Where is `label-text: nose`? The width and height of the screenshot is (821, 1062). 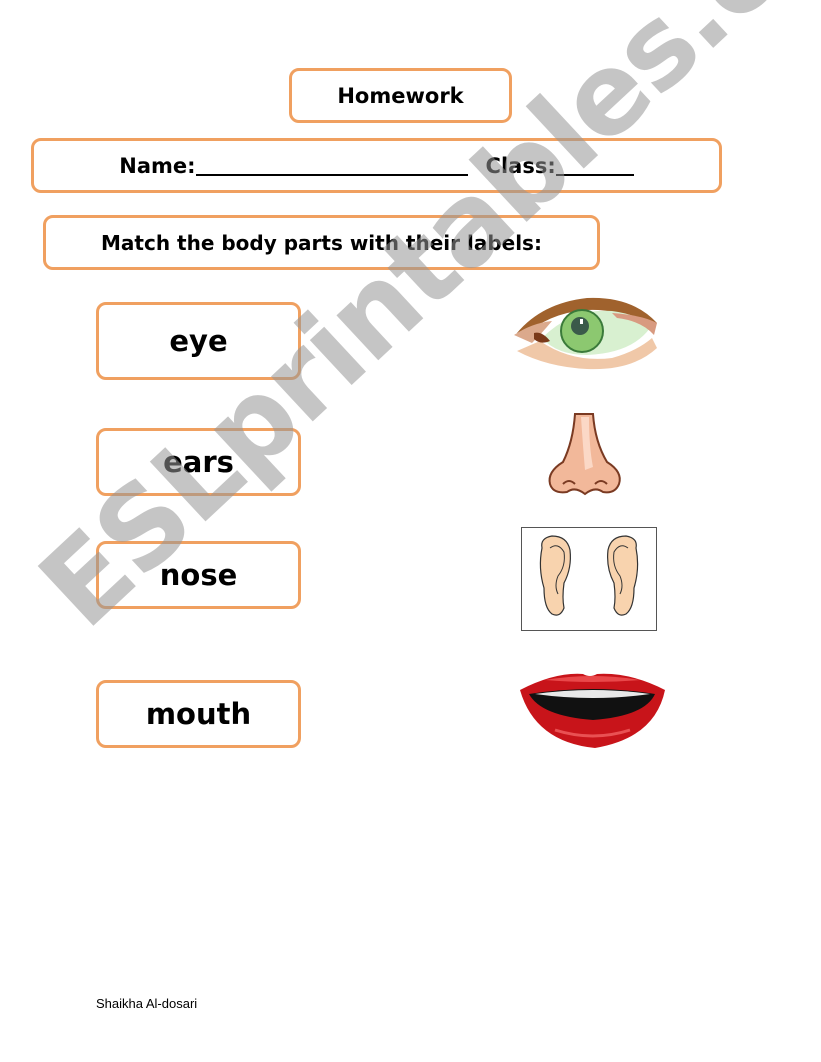 label-text: nose is located at coordinates (198, 575).